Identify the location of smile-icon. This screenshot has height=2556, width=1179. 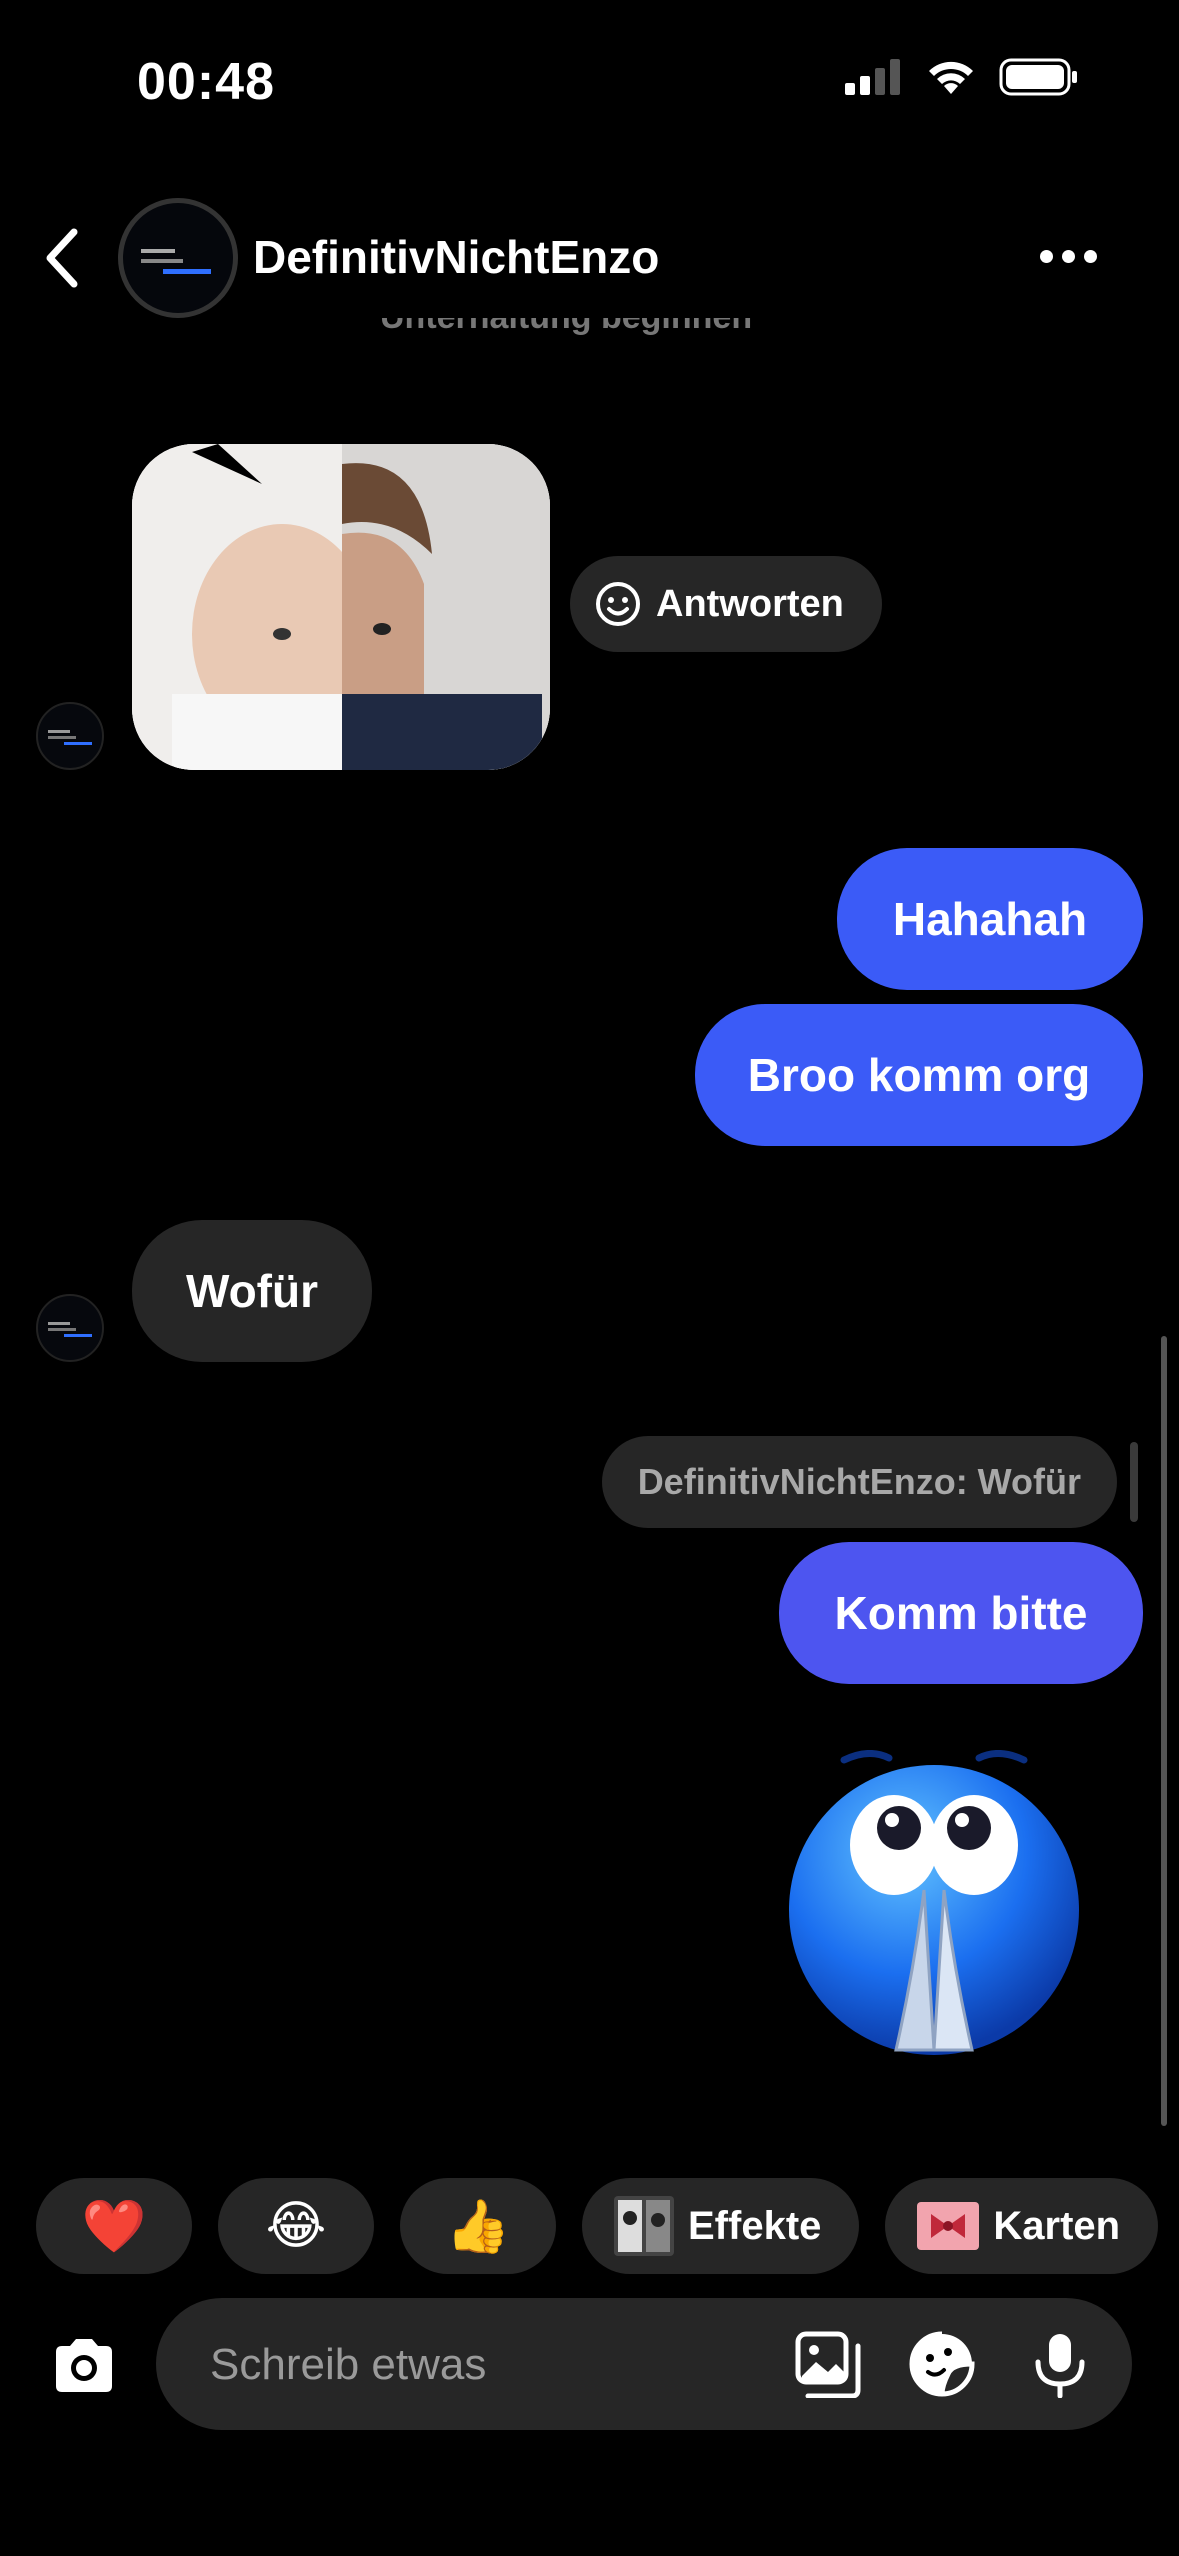
(618, 604).